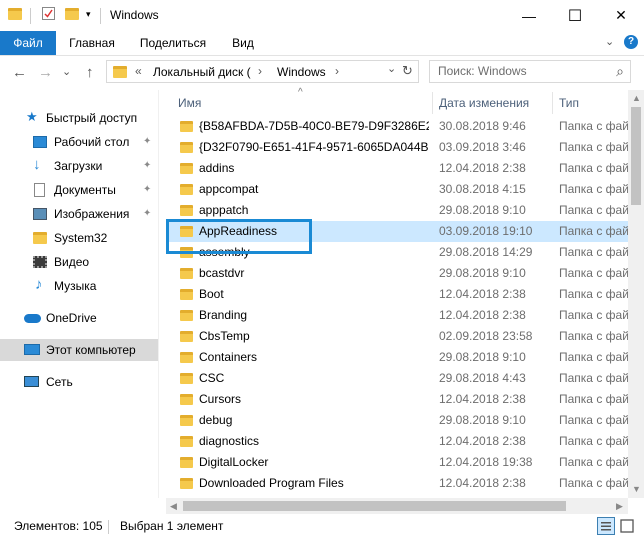  What do you see at coordinates (173, 43) in the screenshot?
I see `tab-share: Поделиться` at bounding box center [173, 43].